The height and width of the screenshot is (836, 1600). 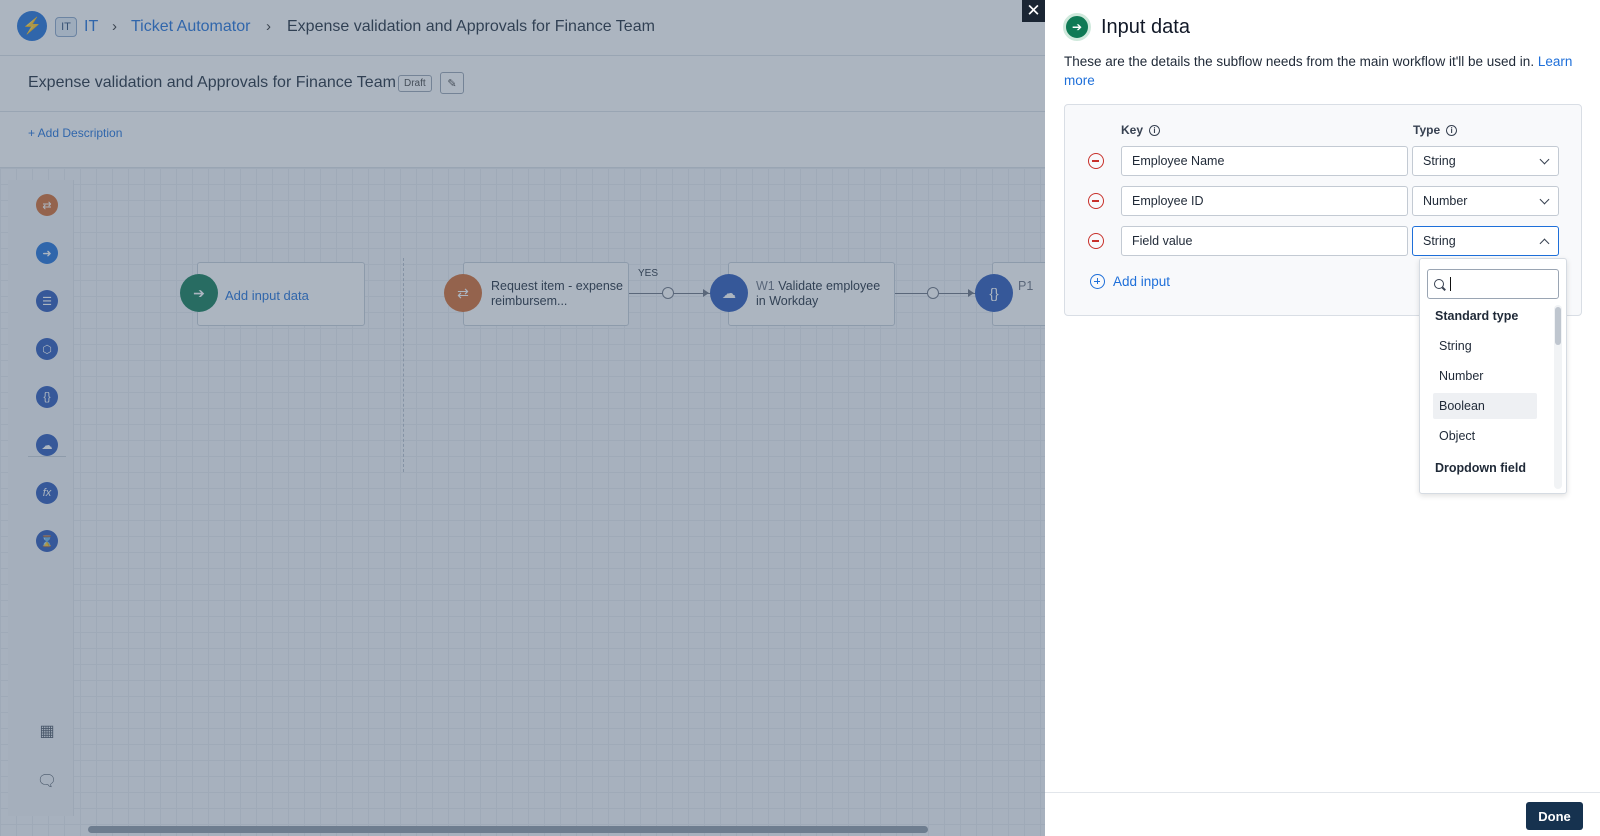 I want to click on type-column-header: Type i, so click(x=1435, y=130).